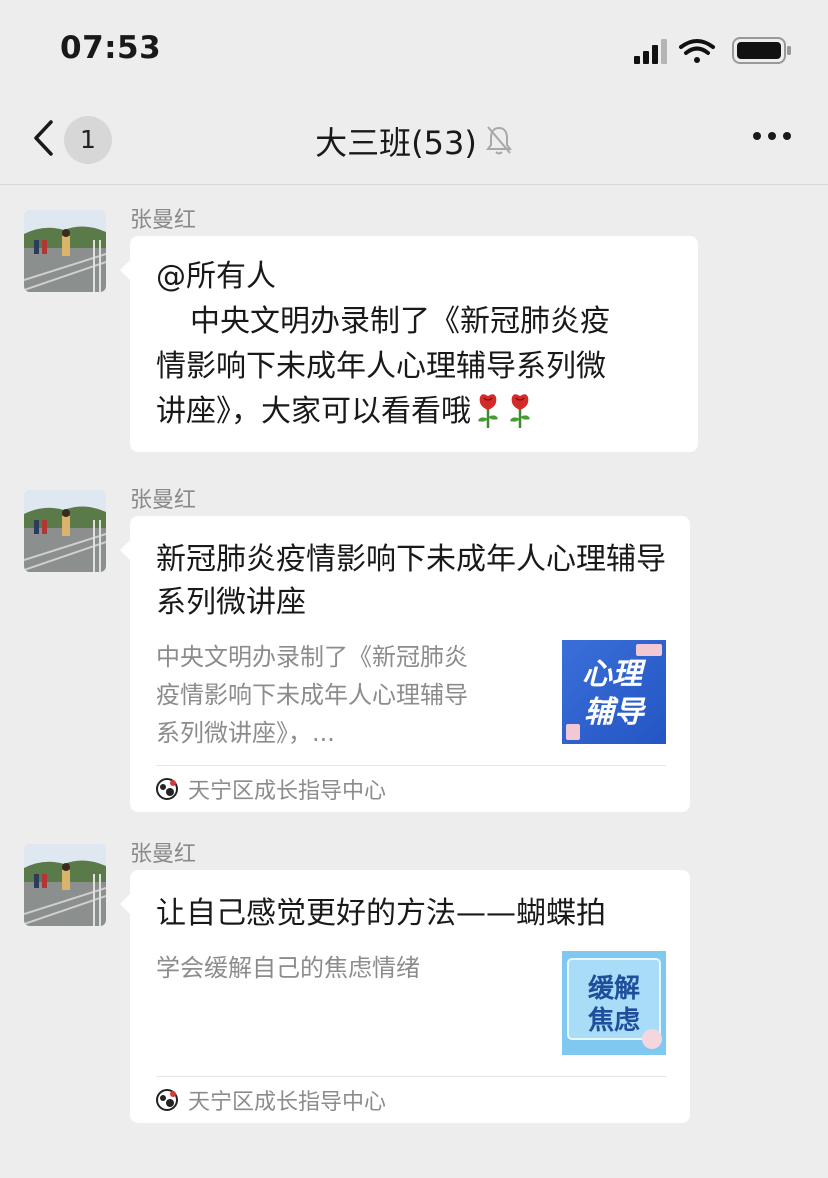 The width and height of the screenshot is (828, 1178). I want to click on message-text-last-line: 讲座》，大家可以看看哦, so click(416, 411).